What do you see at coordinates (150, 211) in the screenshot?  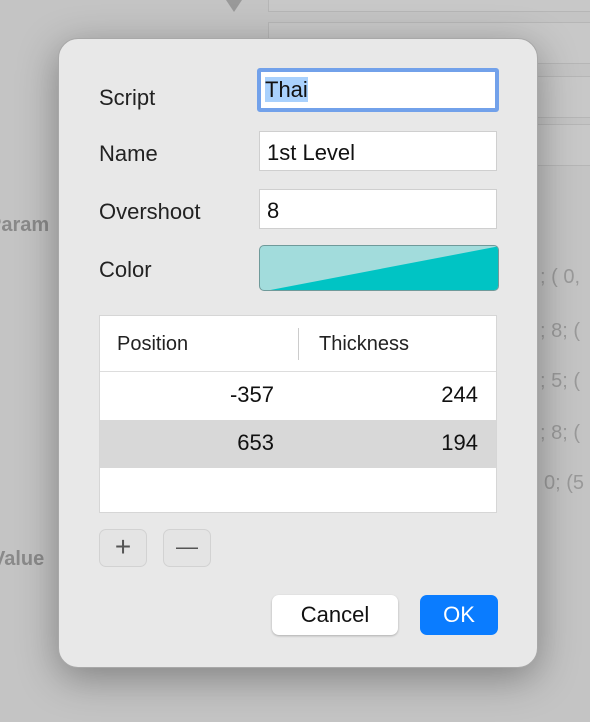 I see `overshoot-label: Overshoot` at bounding box center [150, 211].